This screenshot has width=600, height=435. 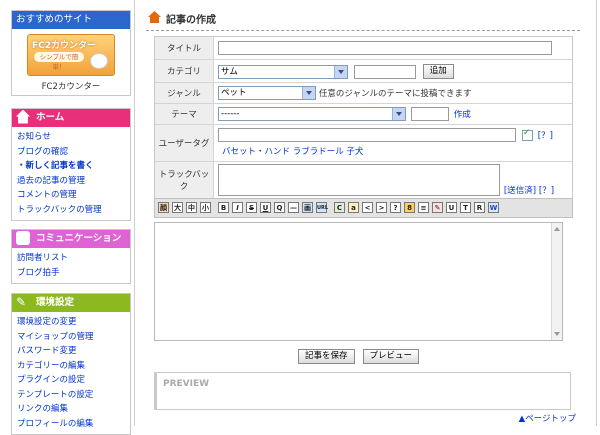 I want to click on scroll-down-icon, so click(x=557, y=334).